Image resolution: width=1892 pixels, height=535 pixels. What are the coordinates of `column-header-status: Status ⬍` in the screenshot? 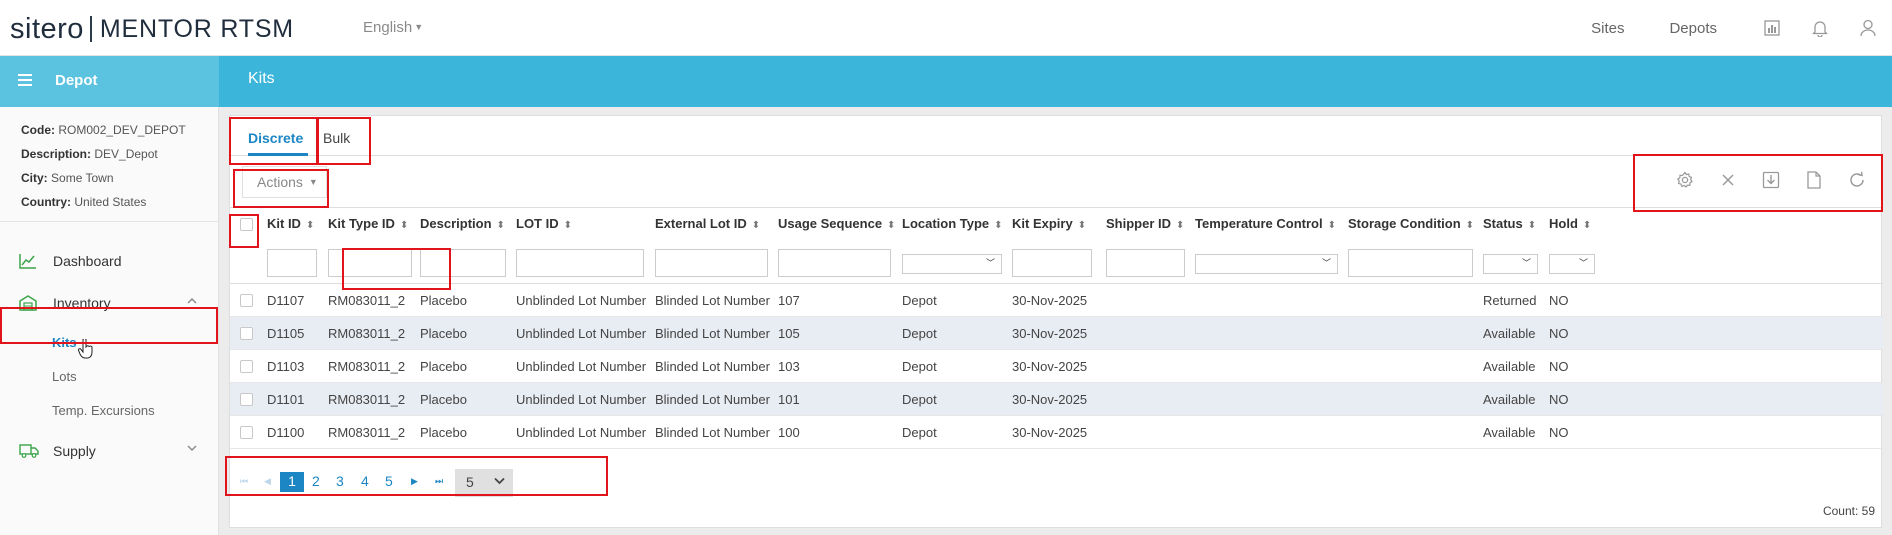 It's located at (1509, 224).